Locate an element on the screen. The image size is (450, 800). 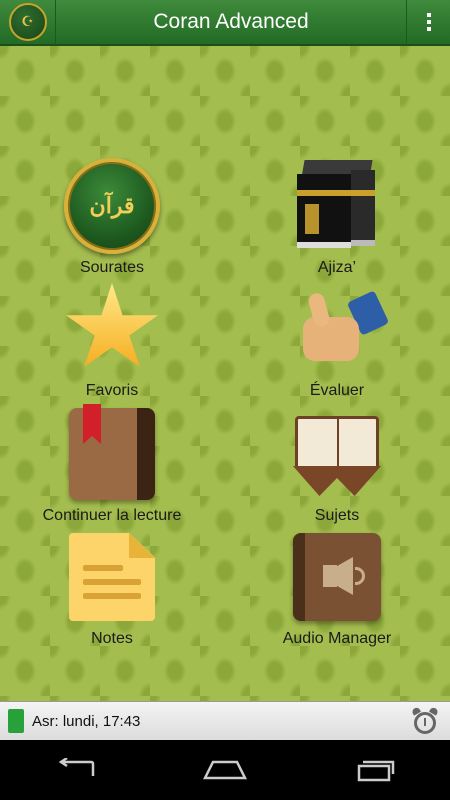
tile-sourates: قرآن Sourates is located at coordinates (112, 216).